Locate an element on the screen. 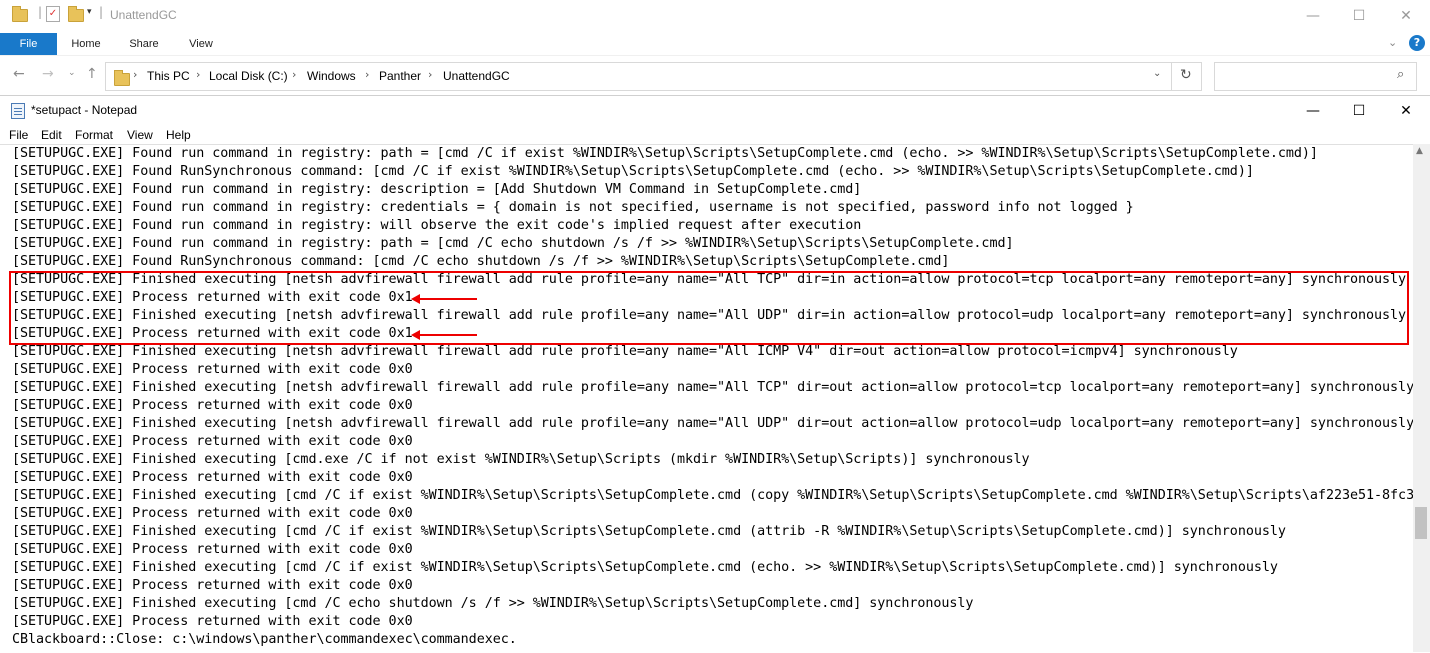 This screenshot has width=1430, height=653. chevron-down-icon: ⌄ is located at coordinates (1392, 42).